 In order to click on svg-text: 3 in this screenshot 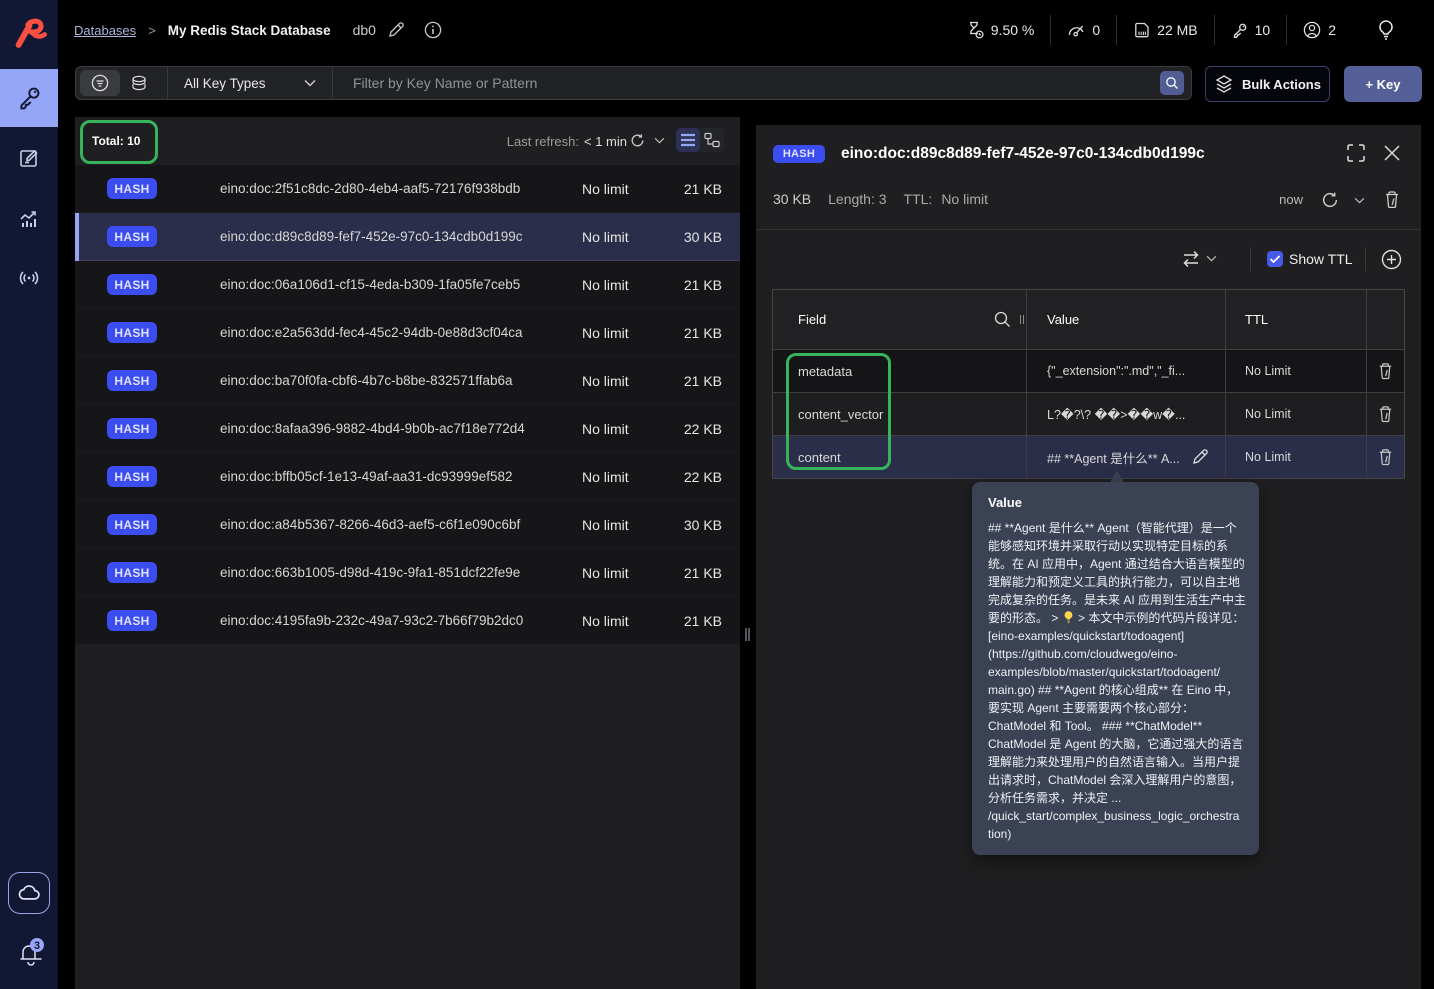, I will do `click(37, 946)`.